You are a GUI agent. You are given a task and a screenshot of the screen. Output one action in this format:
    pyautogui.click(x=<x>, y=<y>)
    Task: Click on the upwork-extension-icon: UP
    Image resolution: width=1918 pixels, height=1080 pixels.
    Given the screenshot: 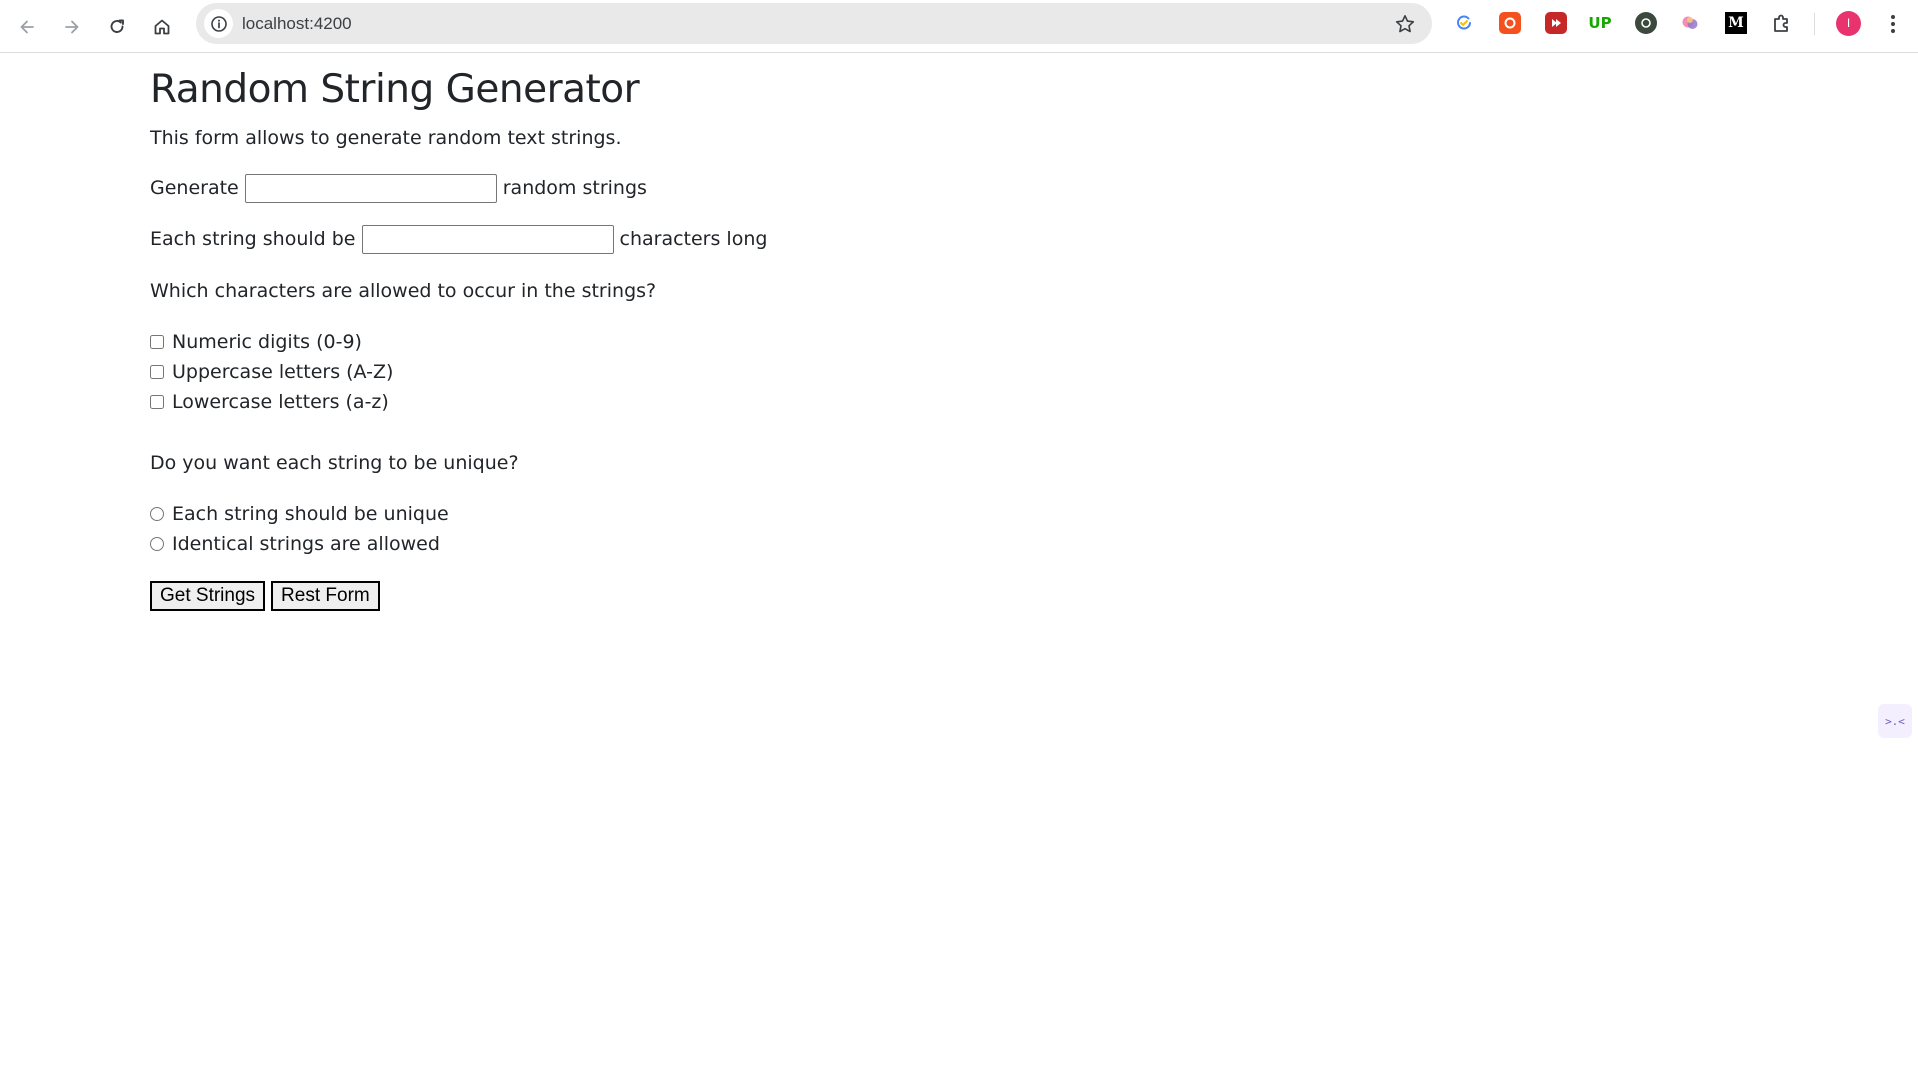 What is the action you would take?
    pyautogui.click(x=1599, y=23)
    